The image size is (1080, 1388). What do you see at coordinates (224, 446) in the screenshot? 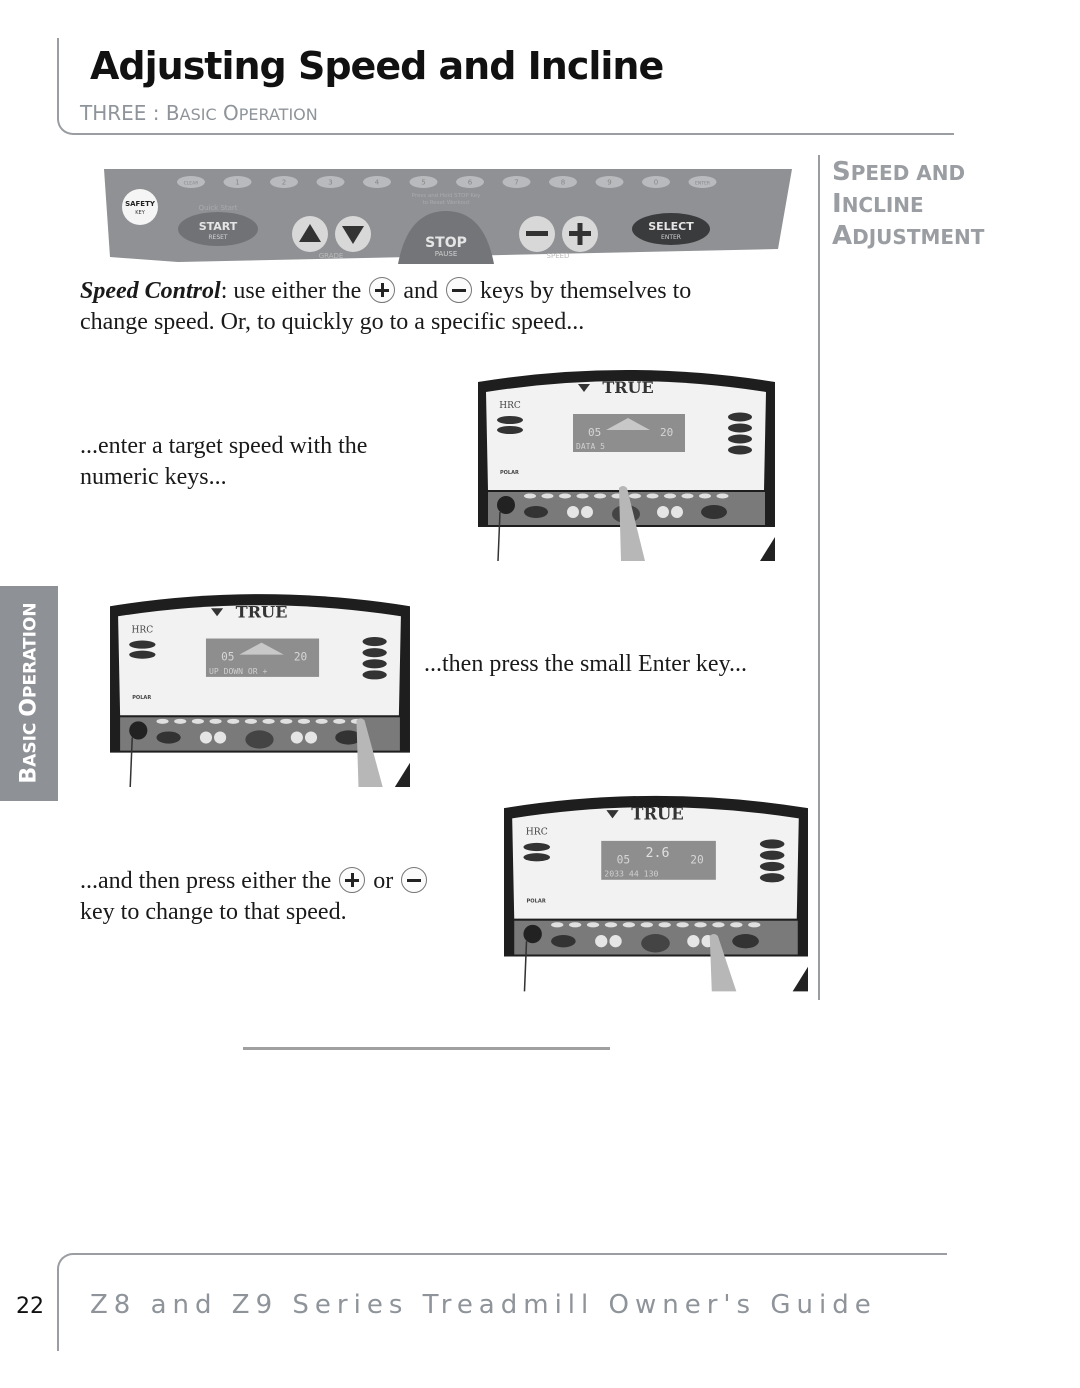
I see `text-run: ...enter a target speed with the` at bounding box center [224, 446].